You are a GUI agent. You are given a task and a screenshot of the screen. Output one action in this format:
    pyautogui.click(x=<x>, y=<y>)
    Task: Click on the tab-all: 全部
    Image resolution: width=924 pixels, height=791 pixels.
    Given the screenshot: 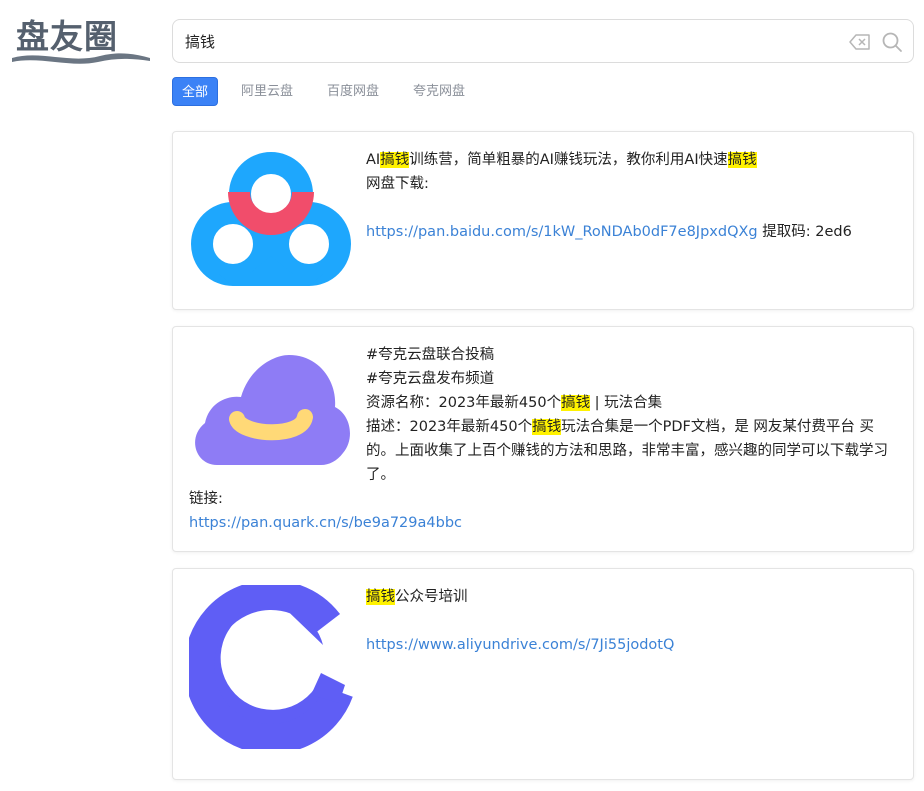 What is the action you would take?
    pyautogui.click(x=195, y=91)
    